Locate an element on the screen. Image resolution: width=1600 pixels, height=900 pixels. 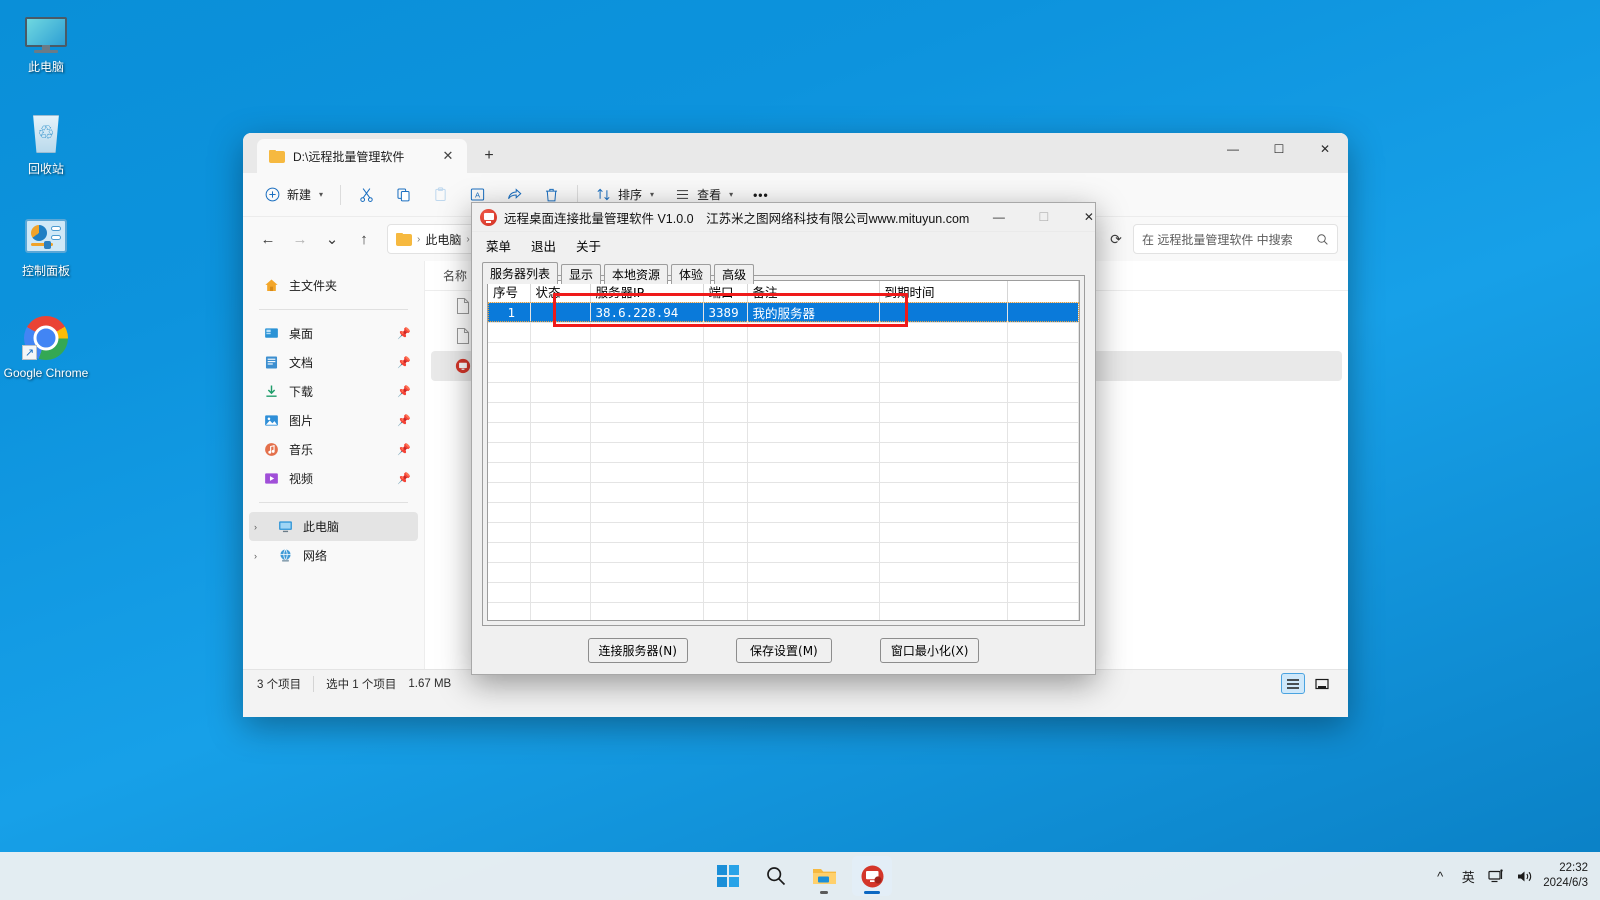
clock: 22:32 2024/6/3 is located at coordinates (1565, 876).